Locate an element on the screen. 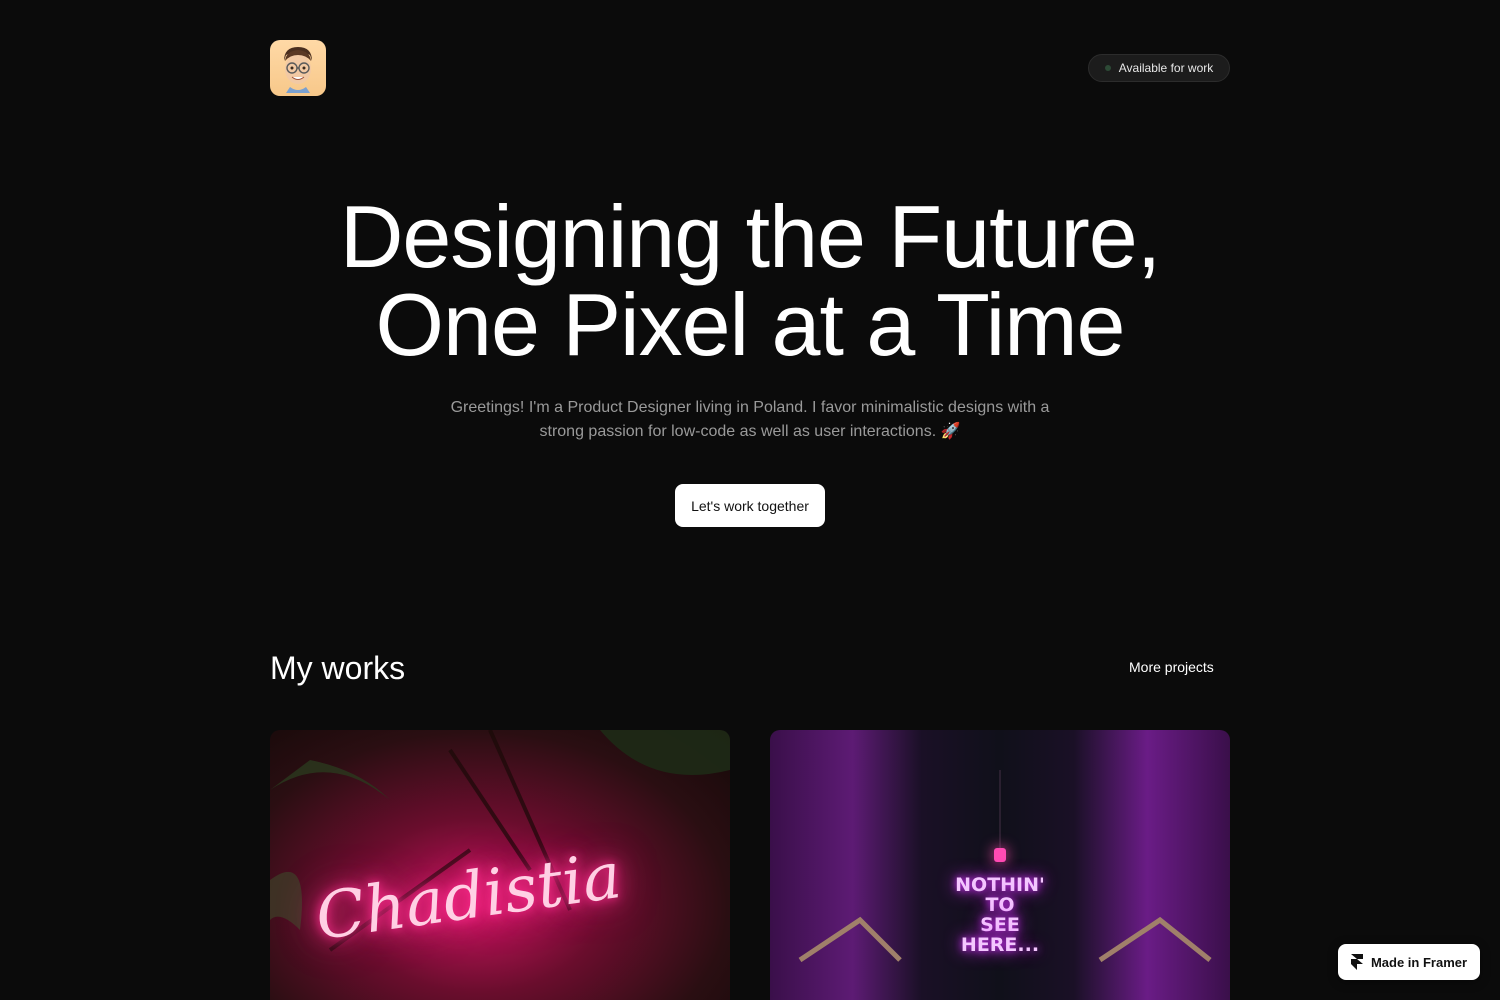 Image resolution: width=1500 pixels, height=1000 pixels. section-title: My works is located at coordinates (338, 668).